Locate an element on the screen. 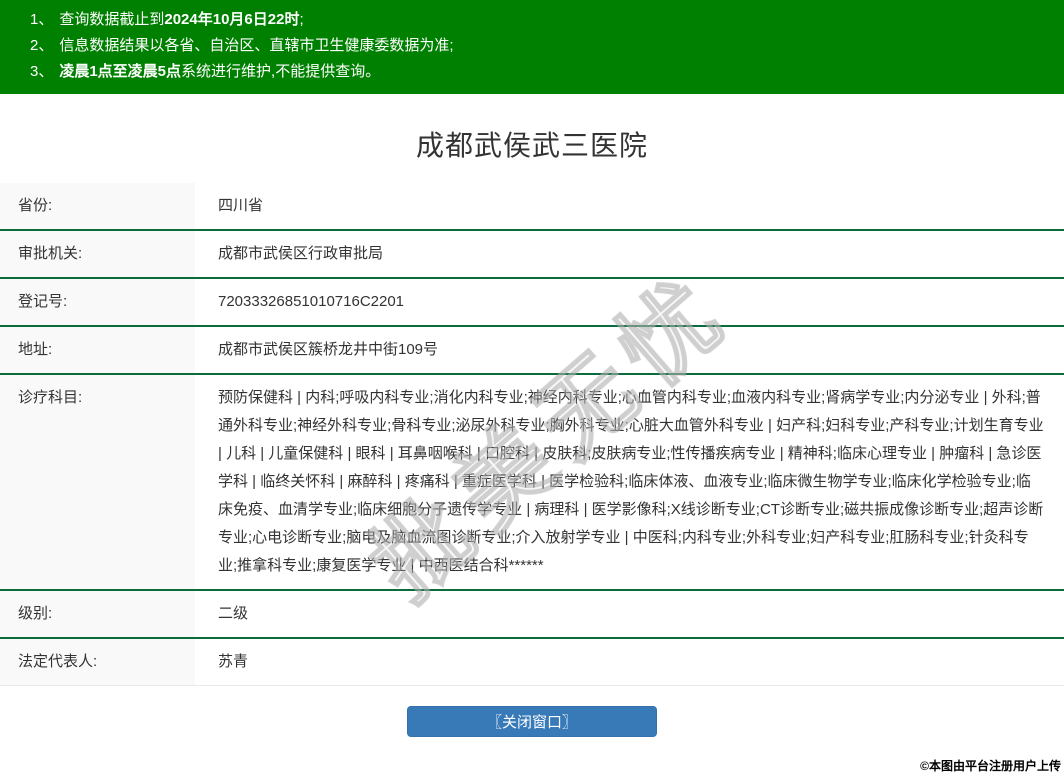  info-row-legal-representative: 法定代表人: 苏青 is located at coordinates (532, 661).